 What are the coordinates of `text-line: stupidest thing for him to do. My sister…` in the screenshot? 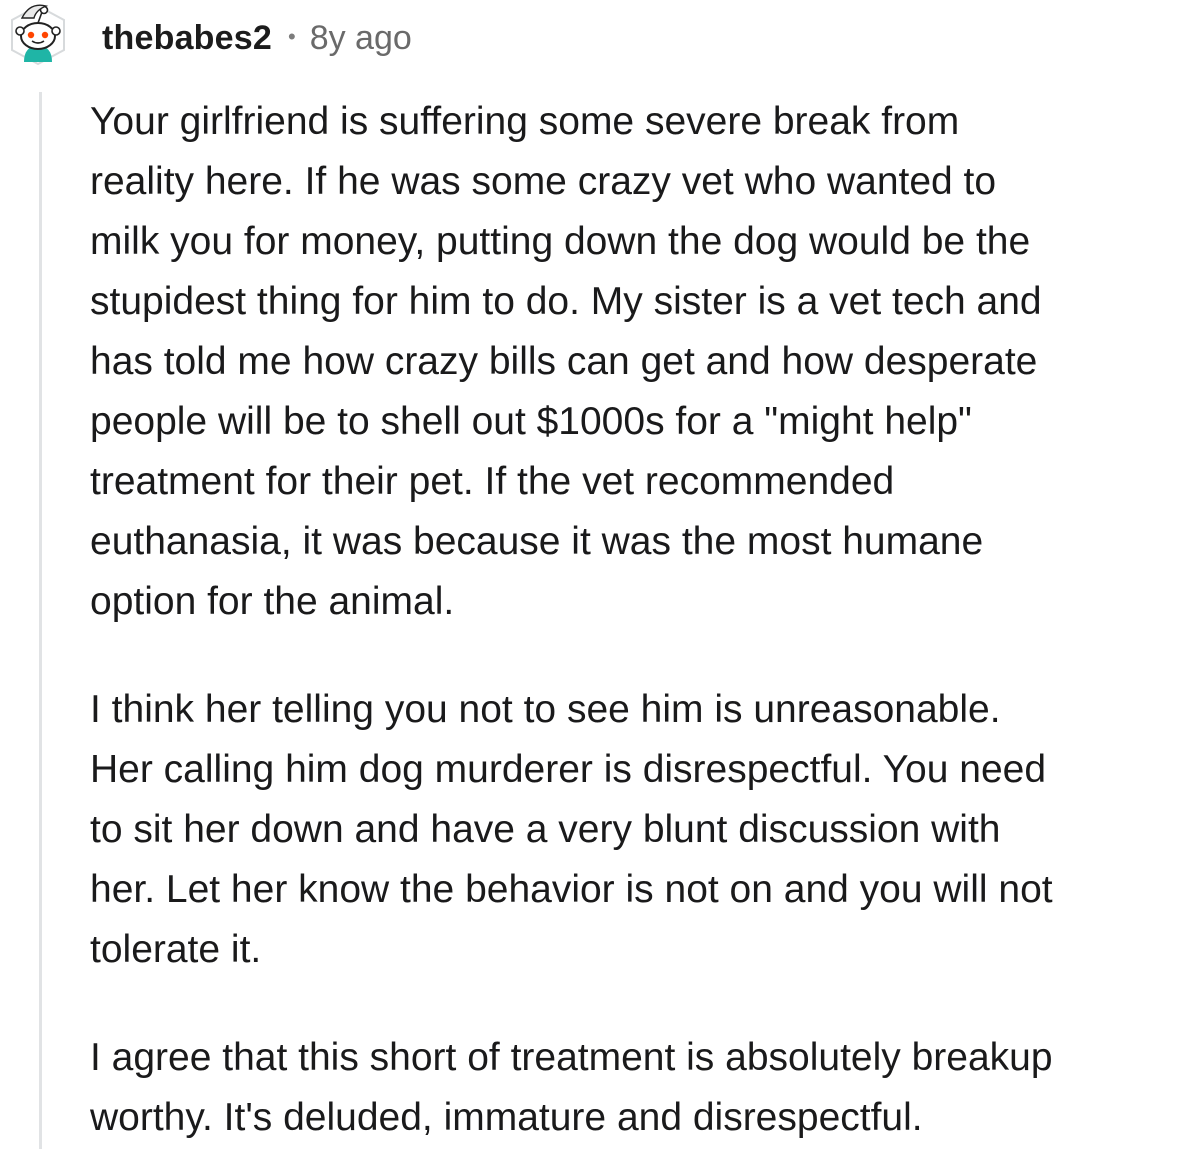 It's located at (566, 301).